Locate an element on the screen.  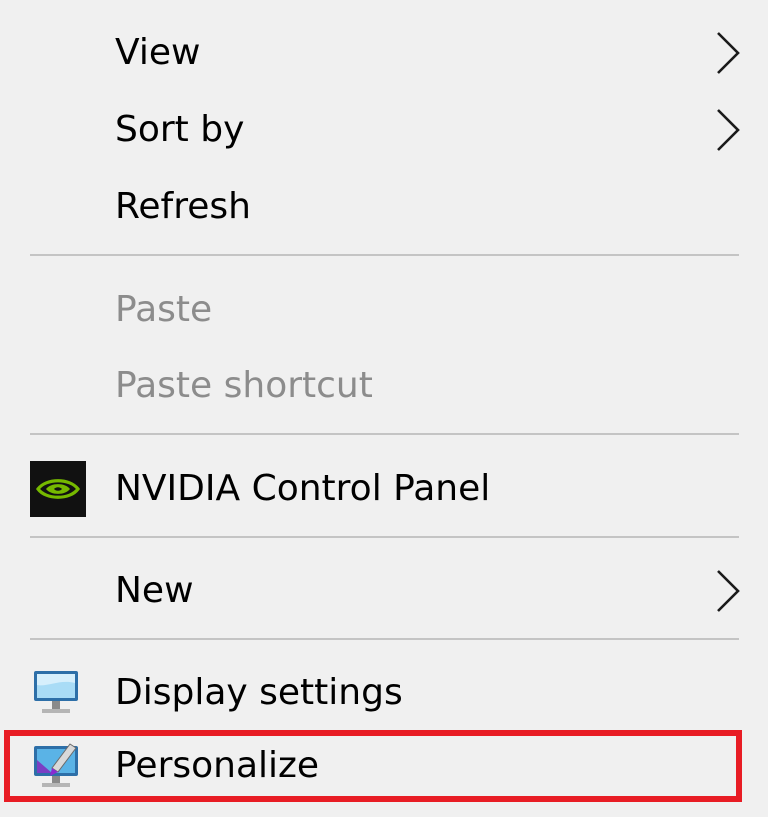
menu-item-view: View is located at coordinates (384, 53).